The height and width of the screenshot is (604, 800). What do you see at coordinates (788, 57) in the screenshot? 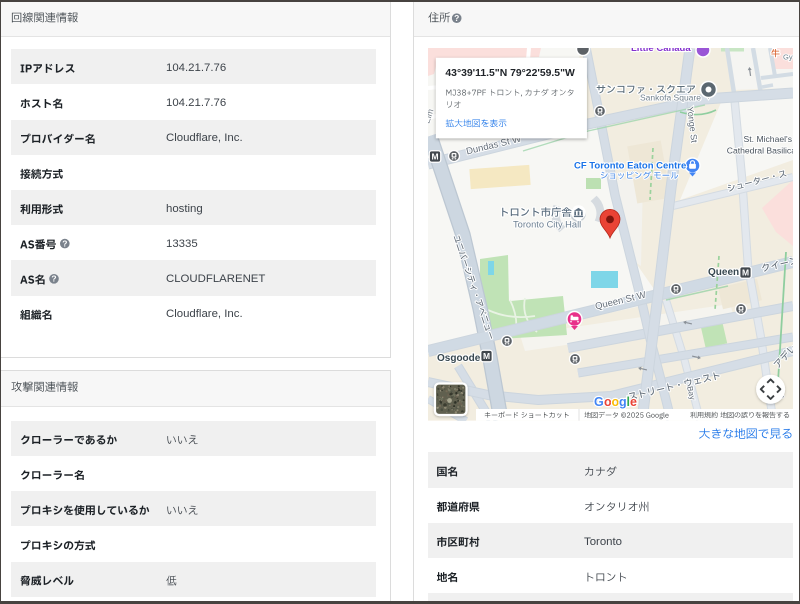
I see `svg-text: Gy` at bounding box center [788, 57].